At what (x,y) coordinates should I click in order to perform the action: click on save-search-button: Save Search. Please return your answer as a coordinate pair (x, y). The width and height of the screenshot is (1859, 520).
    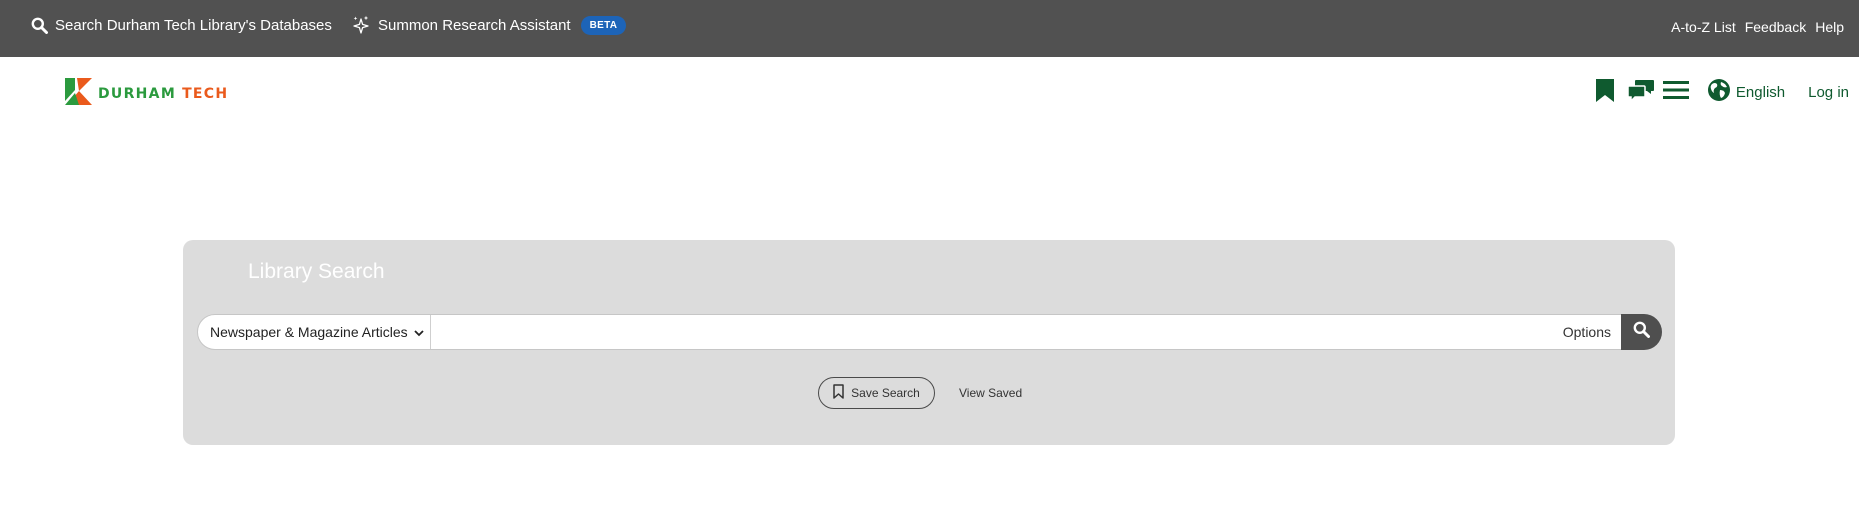
    Looking at the image, I should click on (876, 393).